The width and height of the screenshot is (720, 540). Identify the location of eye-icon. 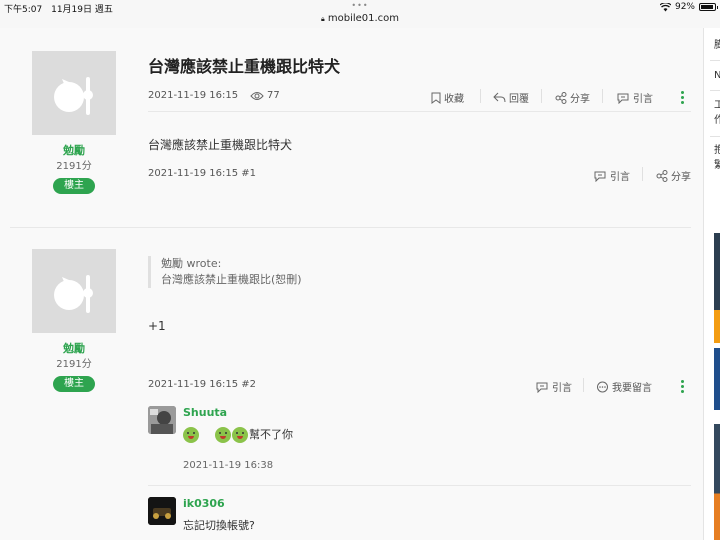
(257, 95).